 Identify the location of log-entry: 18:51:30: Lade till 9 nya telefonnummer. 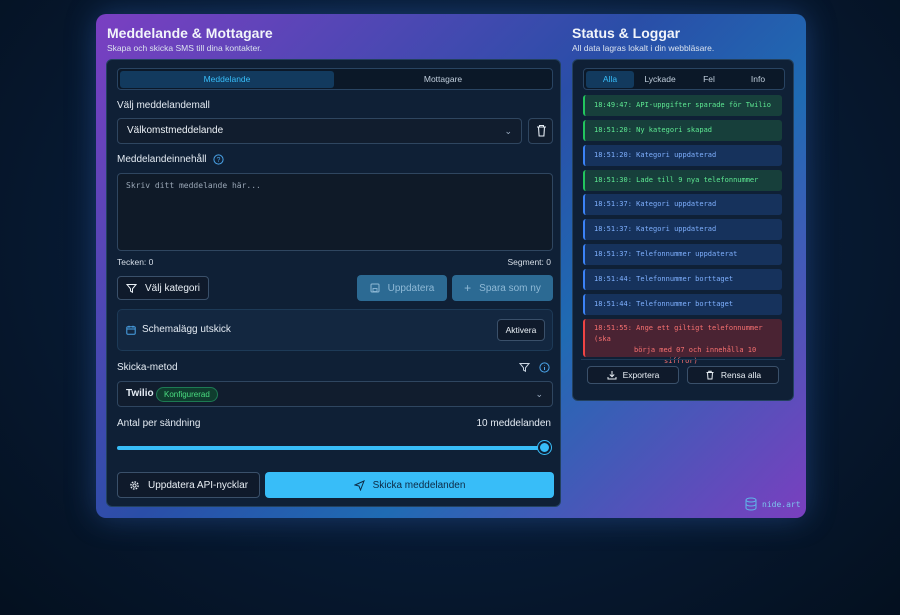
(682, 180).